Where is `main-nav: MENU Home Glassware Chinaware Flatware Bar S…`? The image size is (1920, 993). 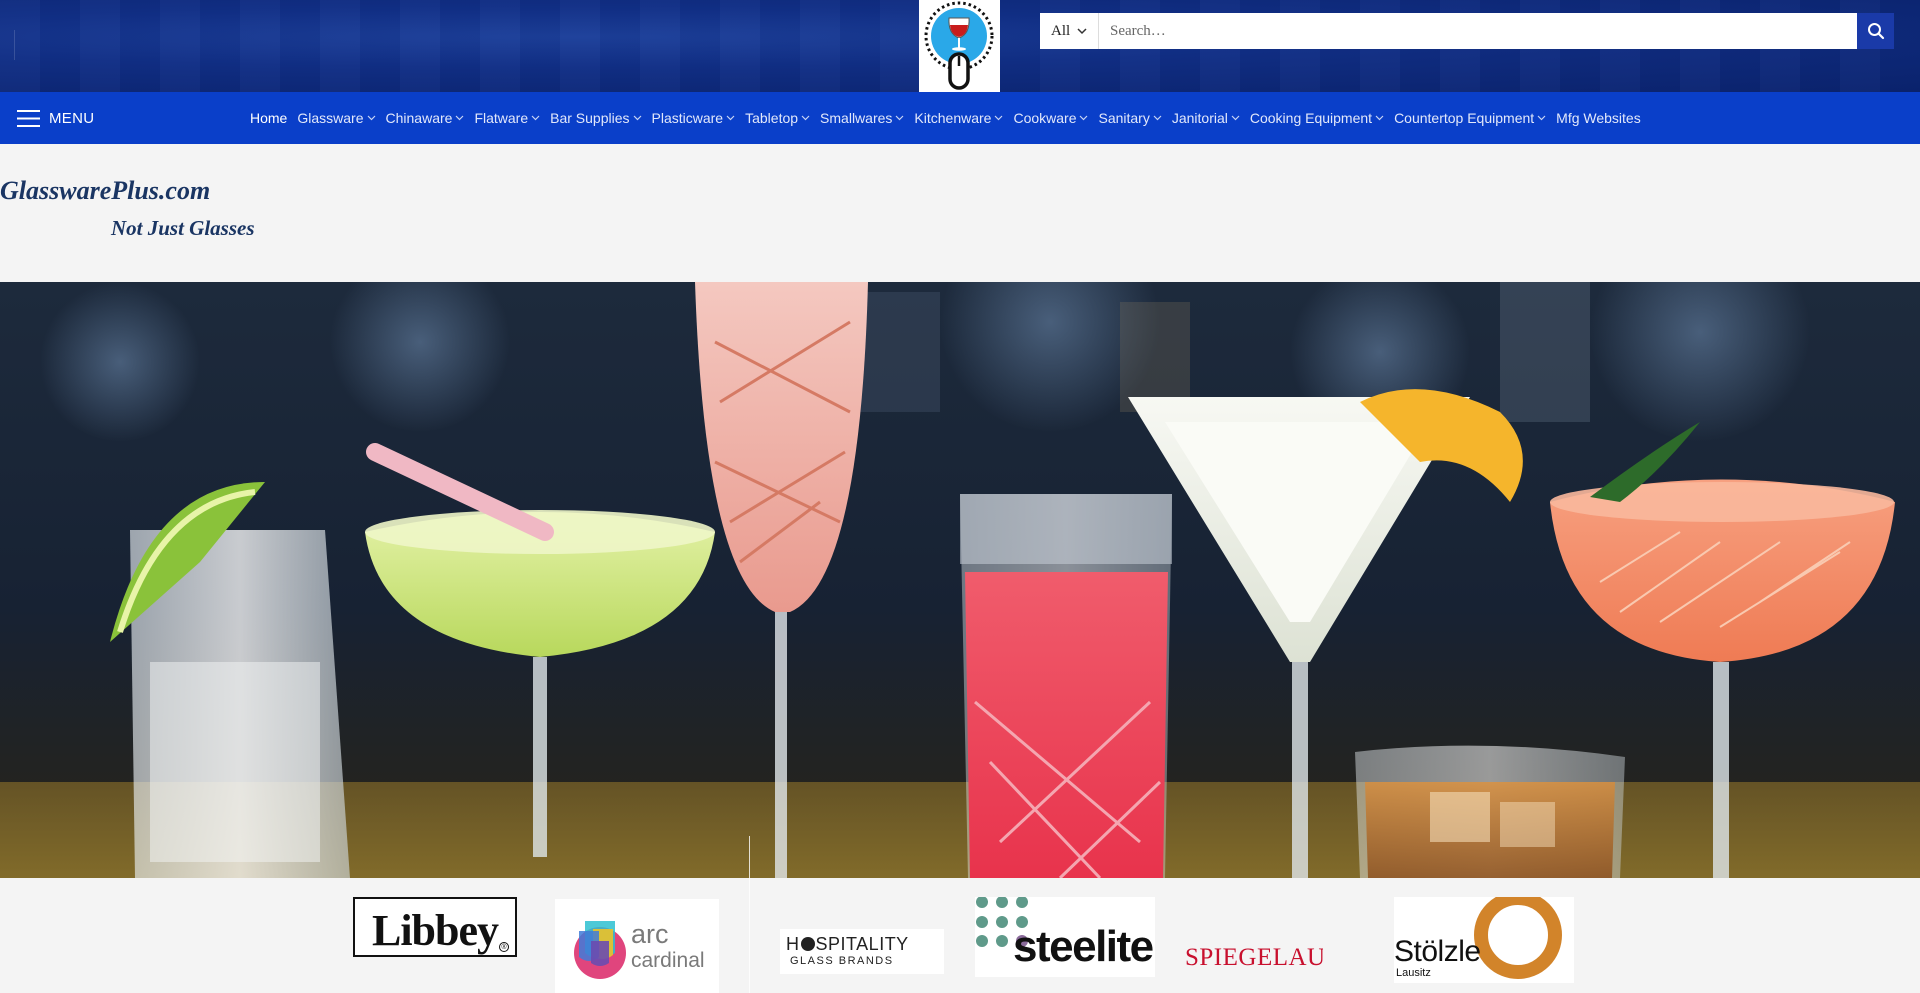 main-nav: MENU Home Glassware Chinaware Flatware Bar S… is located at coordinates (960, 118).